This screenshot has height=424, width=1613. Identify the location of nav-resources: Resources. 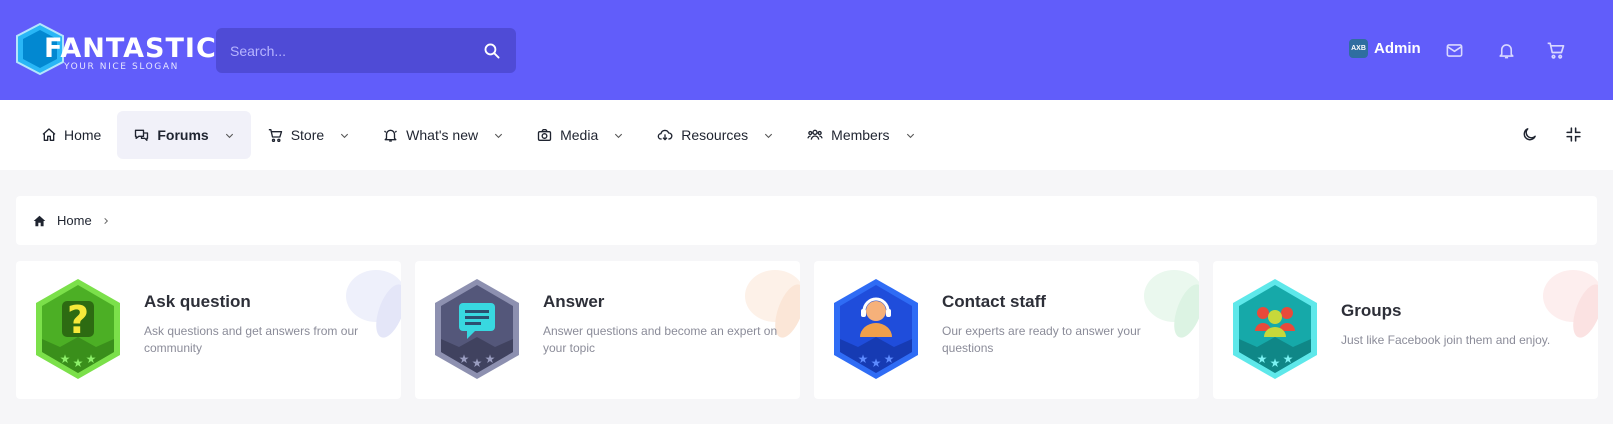
(715, 135).